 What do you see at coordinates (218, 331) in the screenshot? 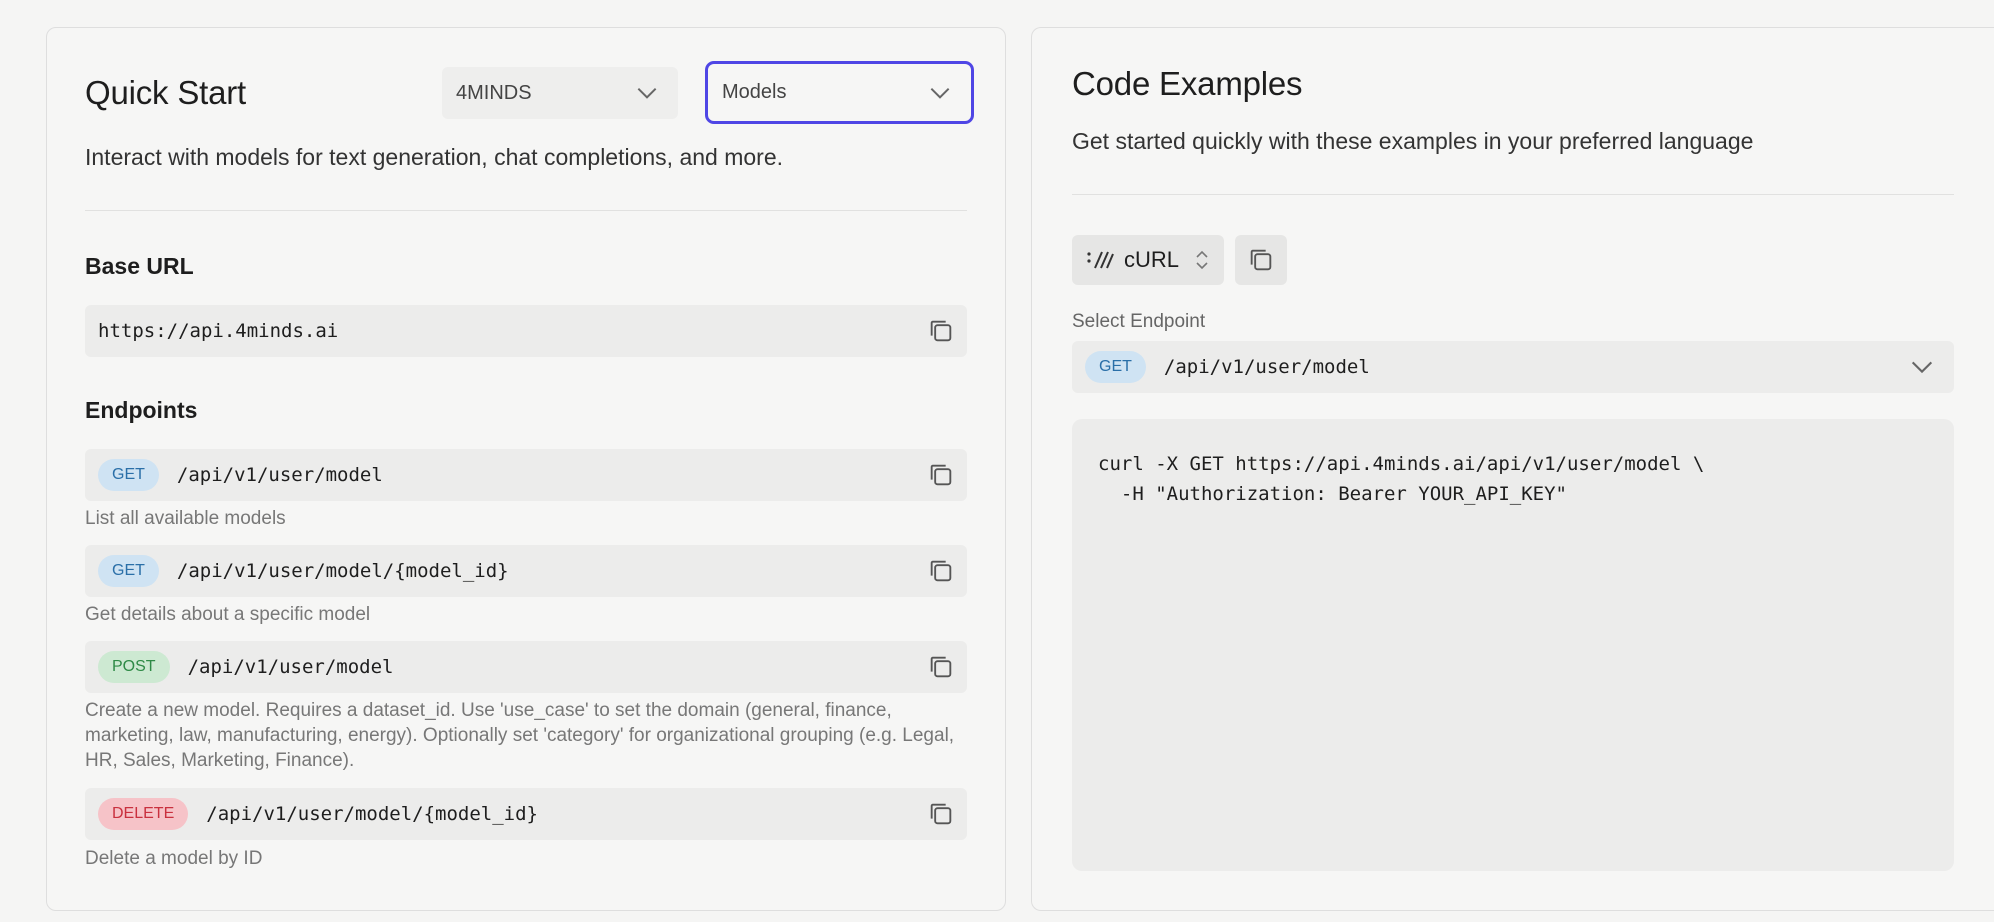
I see `base-url-value: https://api.4minds.ai` at bounding box center [218, 331].